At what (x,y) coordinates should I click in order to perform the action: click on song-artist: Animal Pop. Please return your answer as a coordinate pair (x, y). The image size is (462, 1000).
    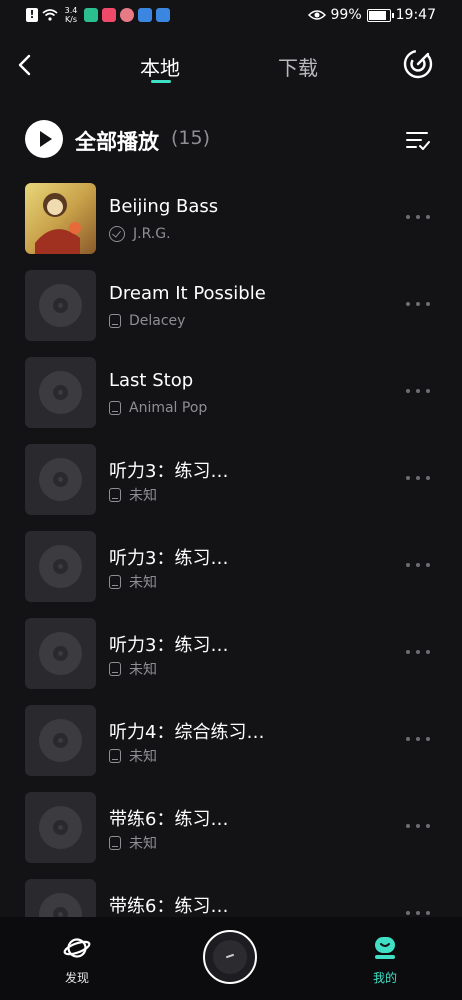
    Looking at the image, I should click on (168, 408).